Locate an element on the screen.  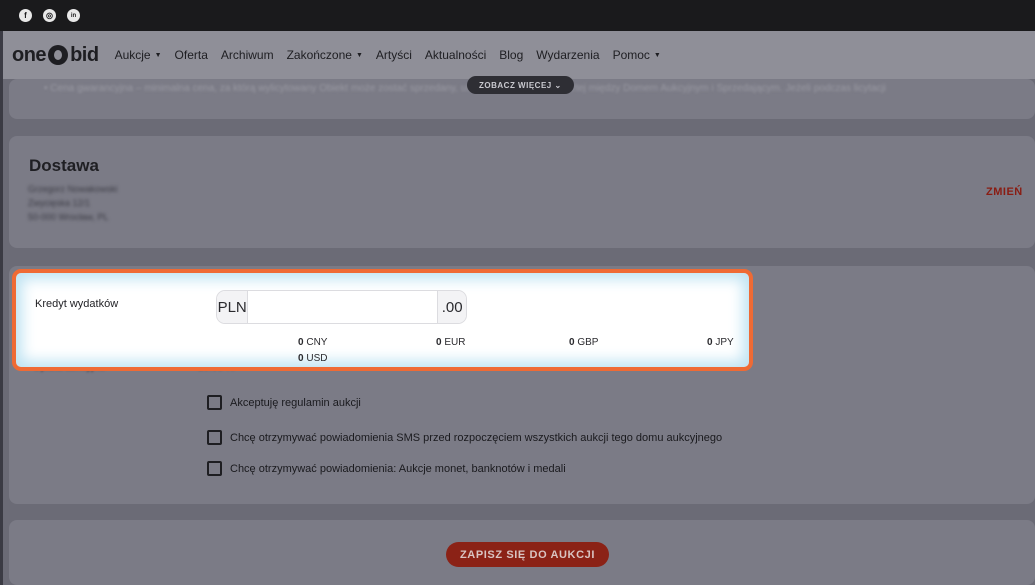
credit-amount-input is located at coordinates (343, 307).